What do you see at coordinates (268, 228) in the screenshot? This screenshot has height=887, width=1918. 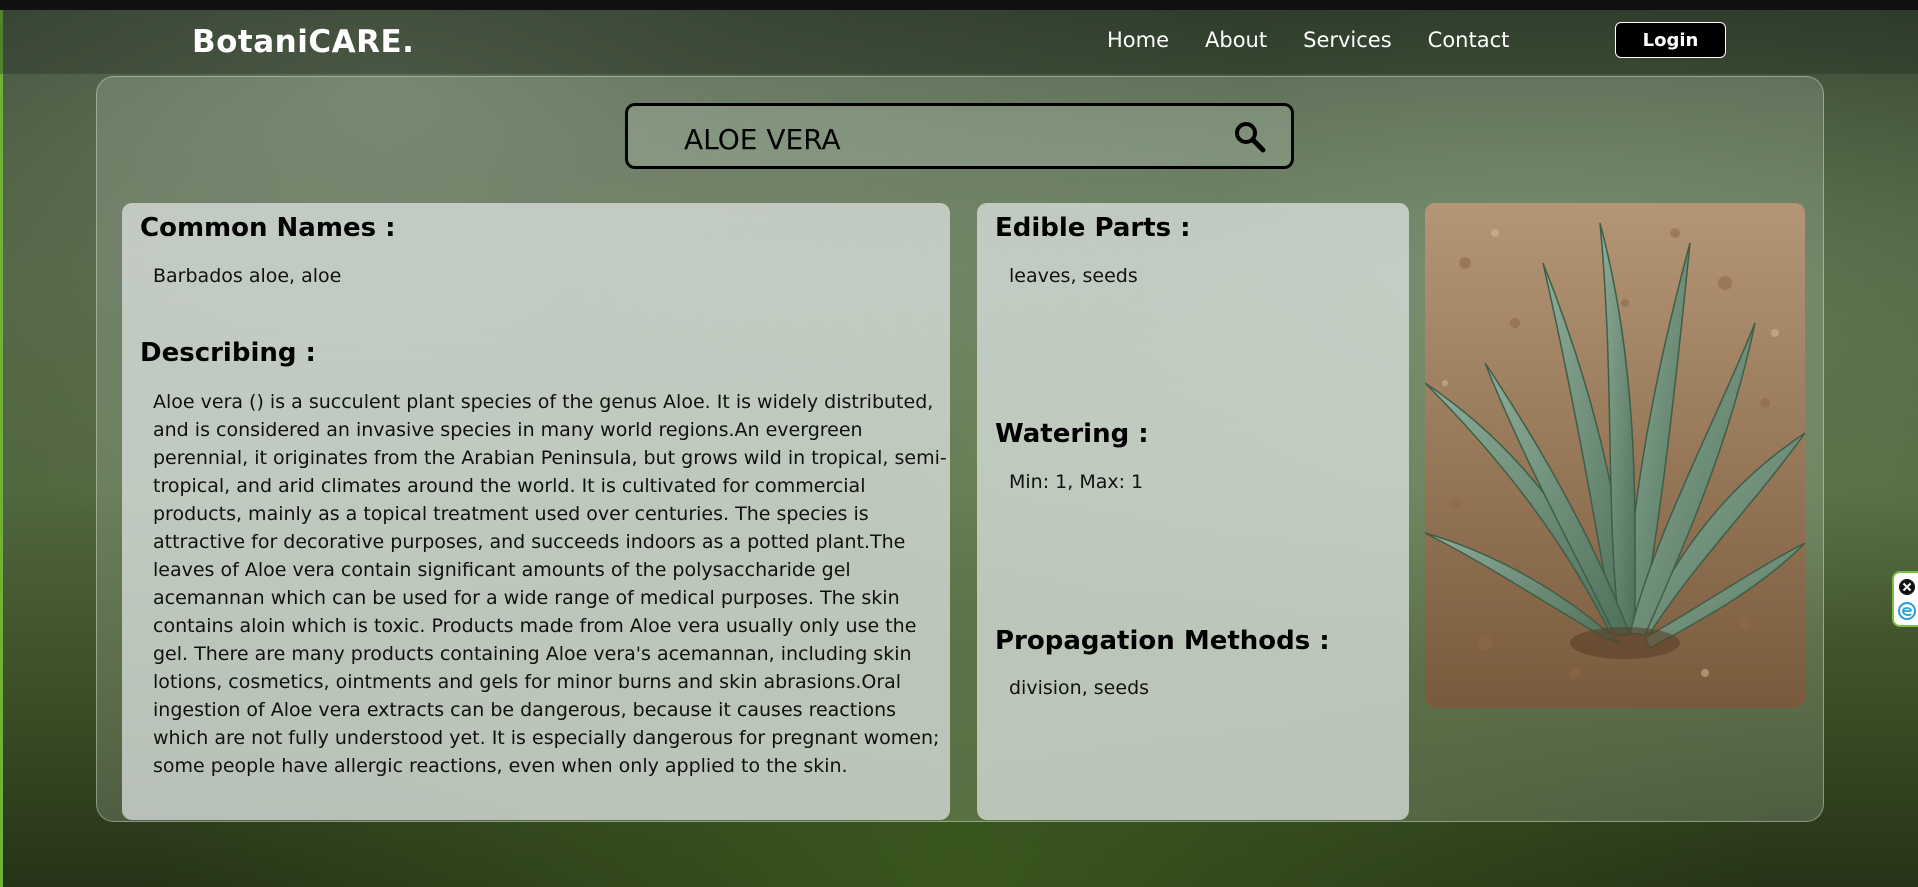 I see `common-names-heading: Common Names :` at bounding box center [268, 228].